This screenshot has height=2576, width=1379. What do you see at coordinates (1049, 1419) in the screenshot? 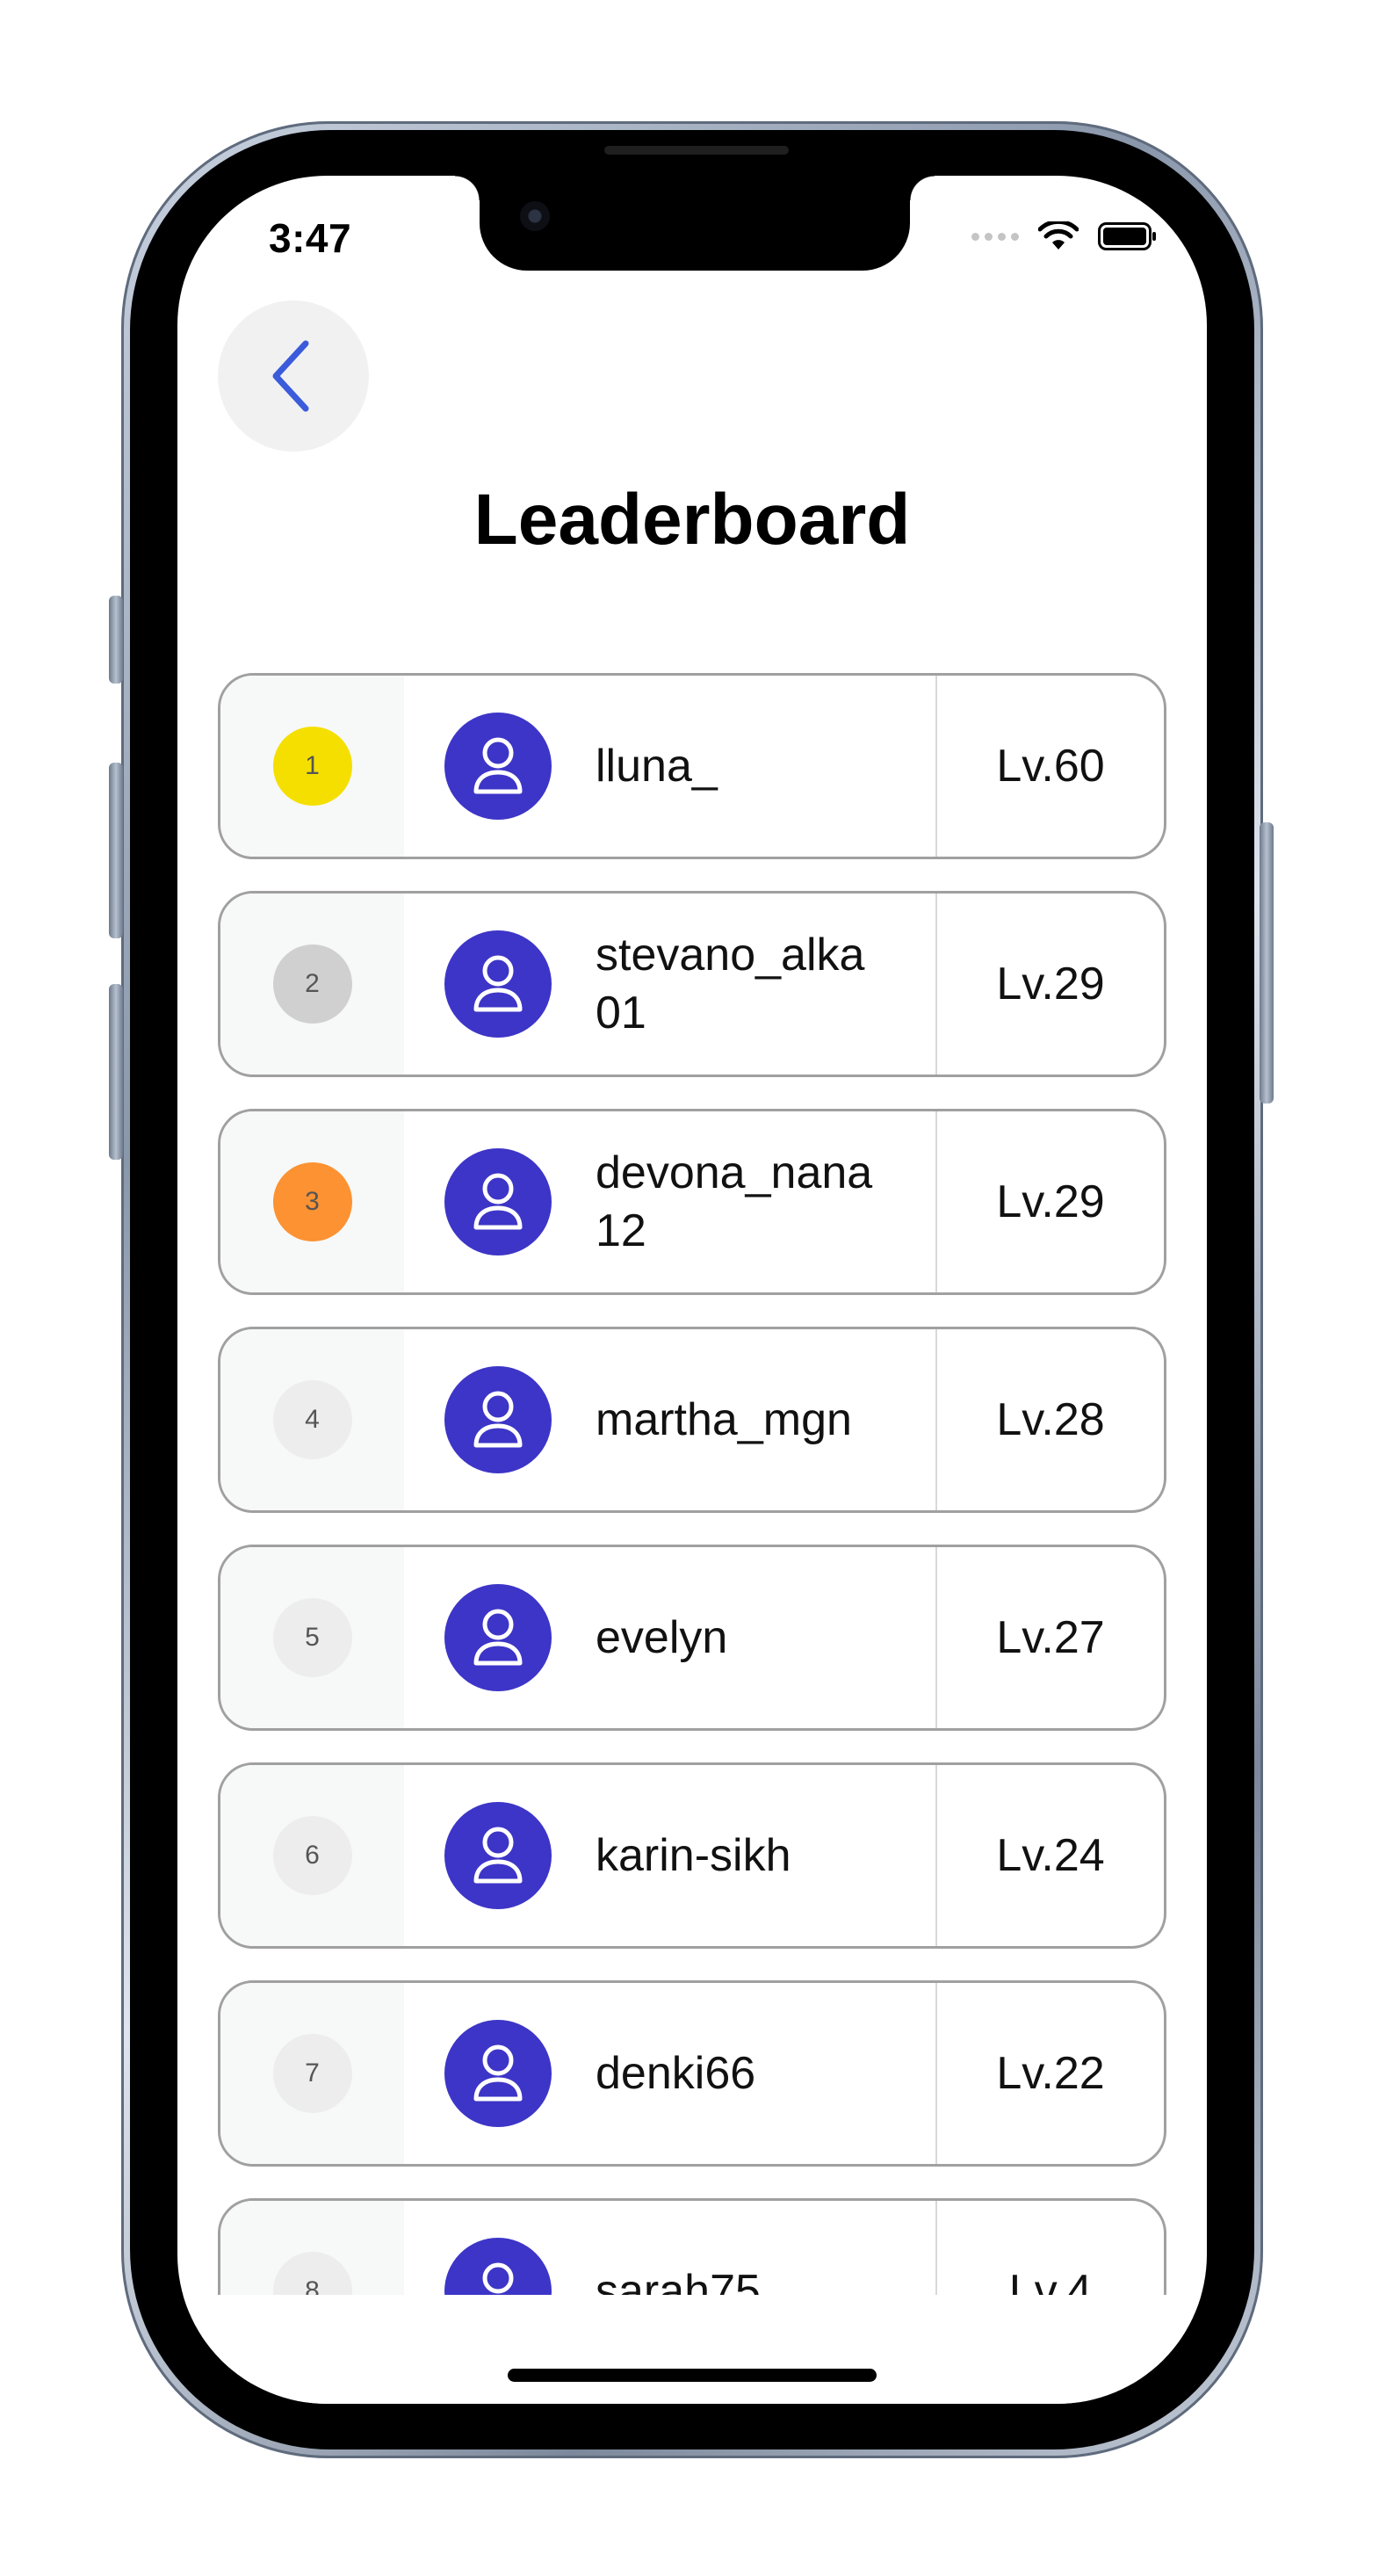
I see `level-label: Lv.28` at bounding box center [1049, 1419].